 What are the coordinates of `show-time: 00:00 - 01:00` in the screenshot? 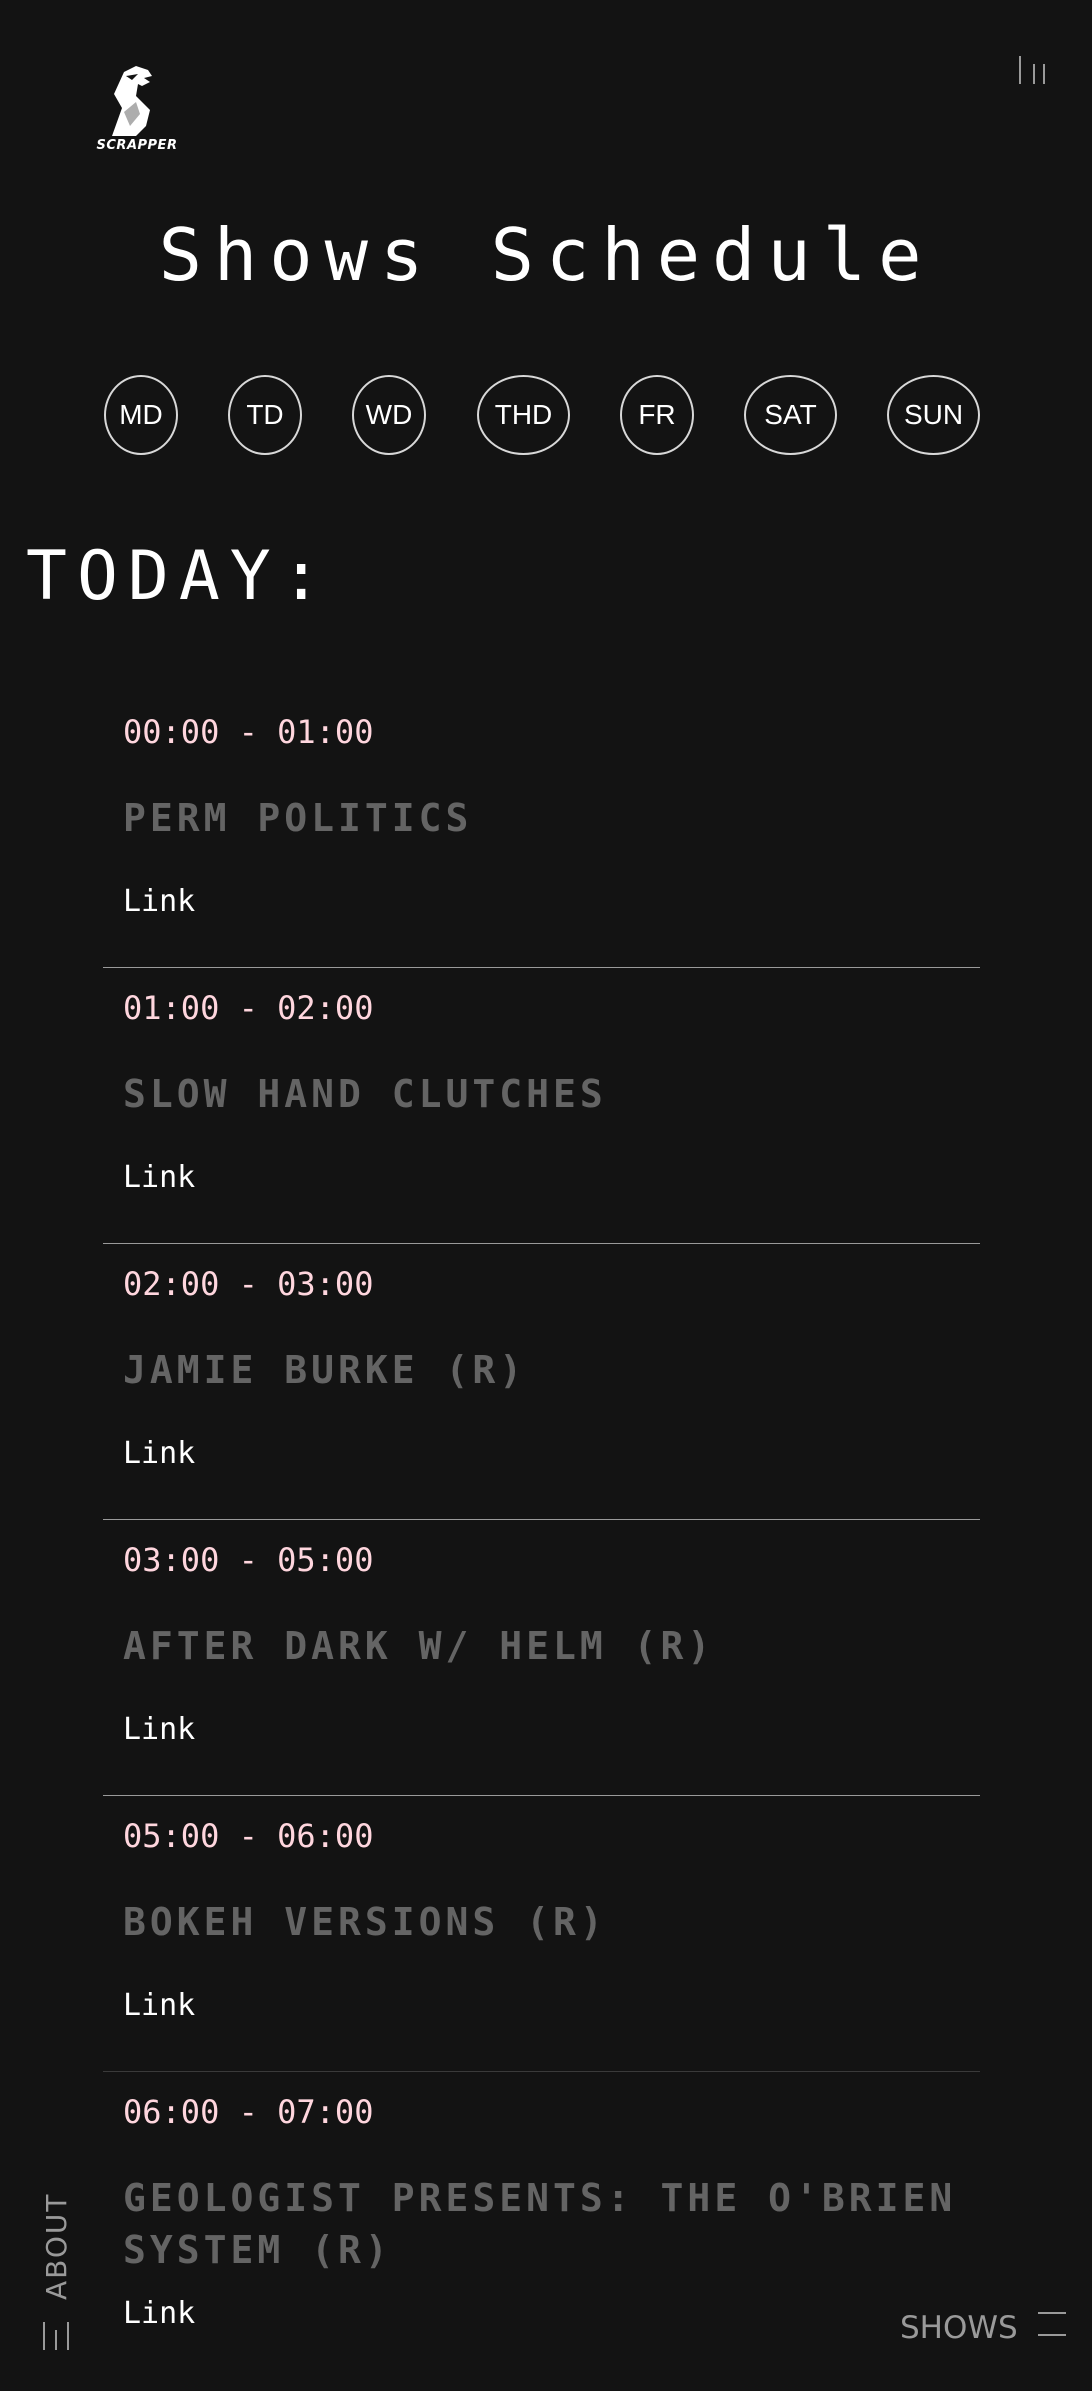 It's located at (248, 732).